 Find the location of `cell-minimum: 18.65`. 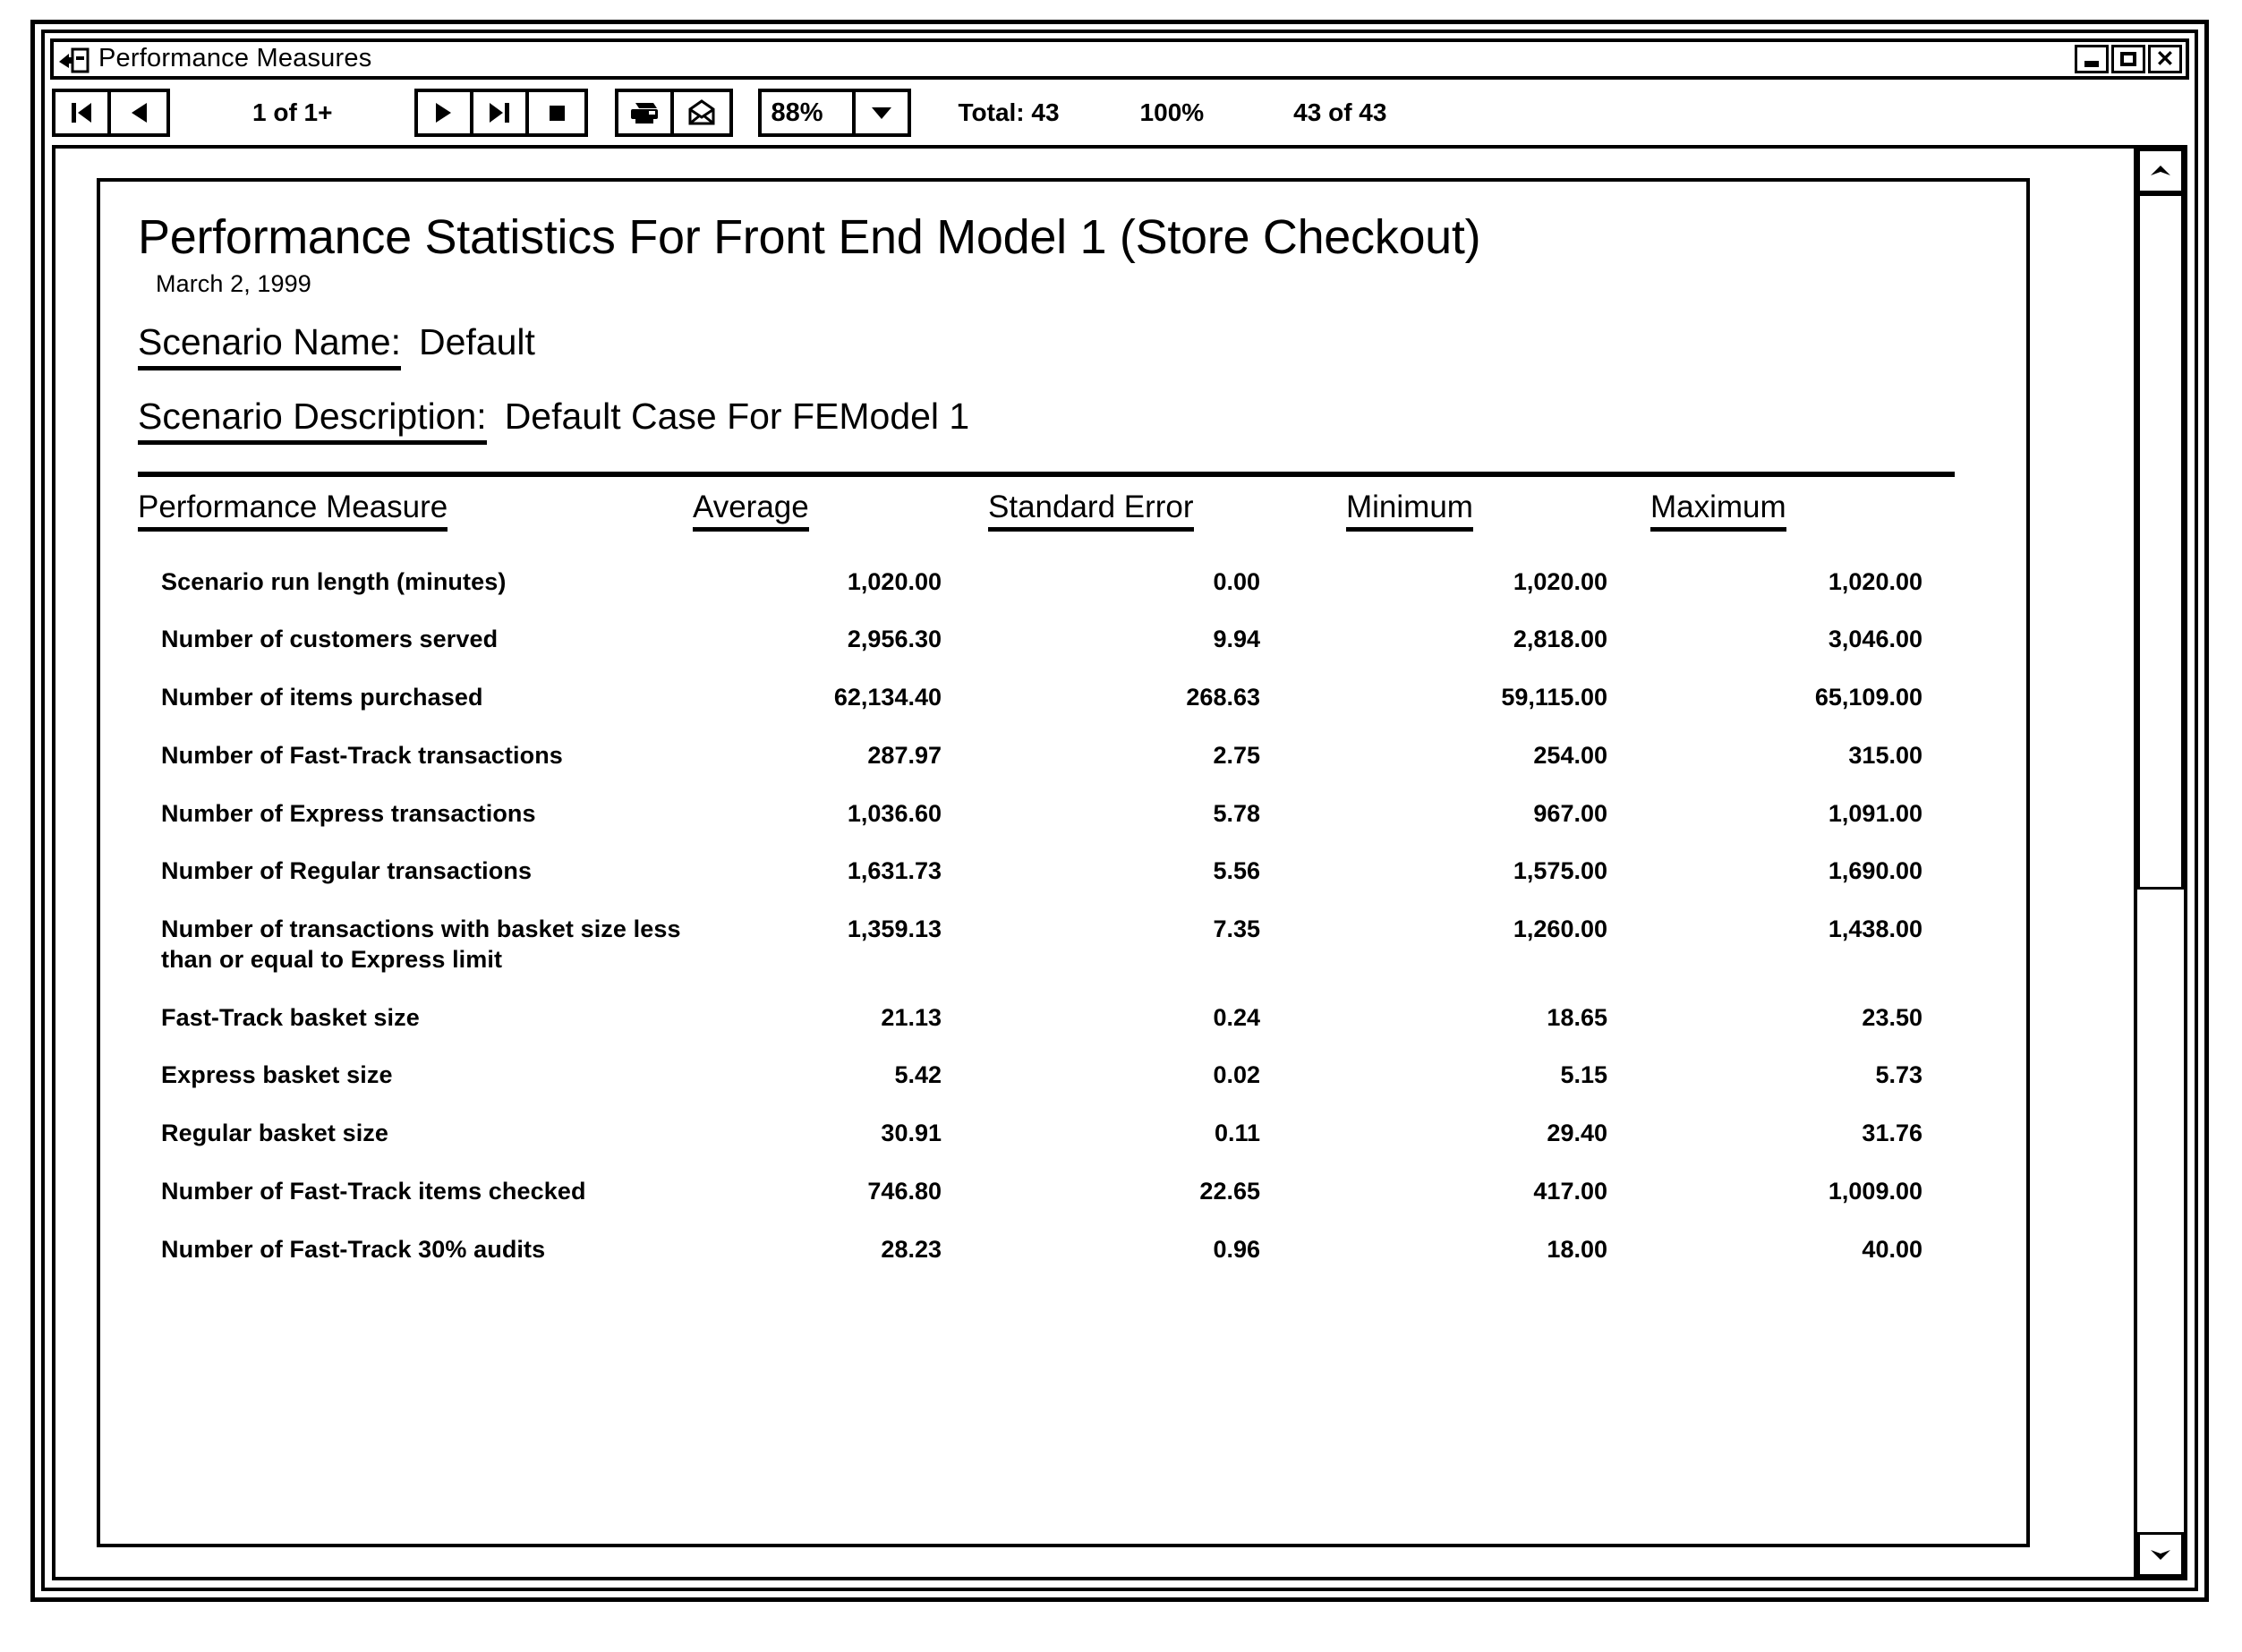

cell-minimum: 18.65 is located at coordinates (1577, 1017).